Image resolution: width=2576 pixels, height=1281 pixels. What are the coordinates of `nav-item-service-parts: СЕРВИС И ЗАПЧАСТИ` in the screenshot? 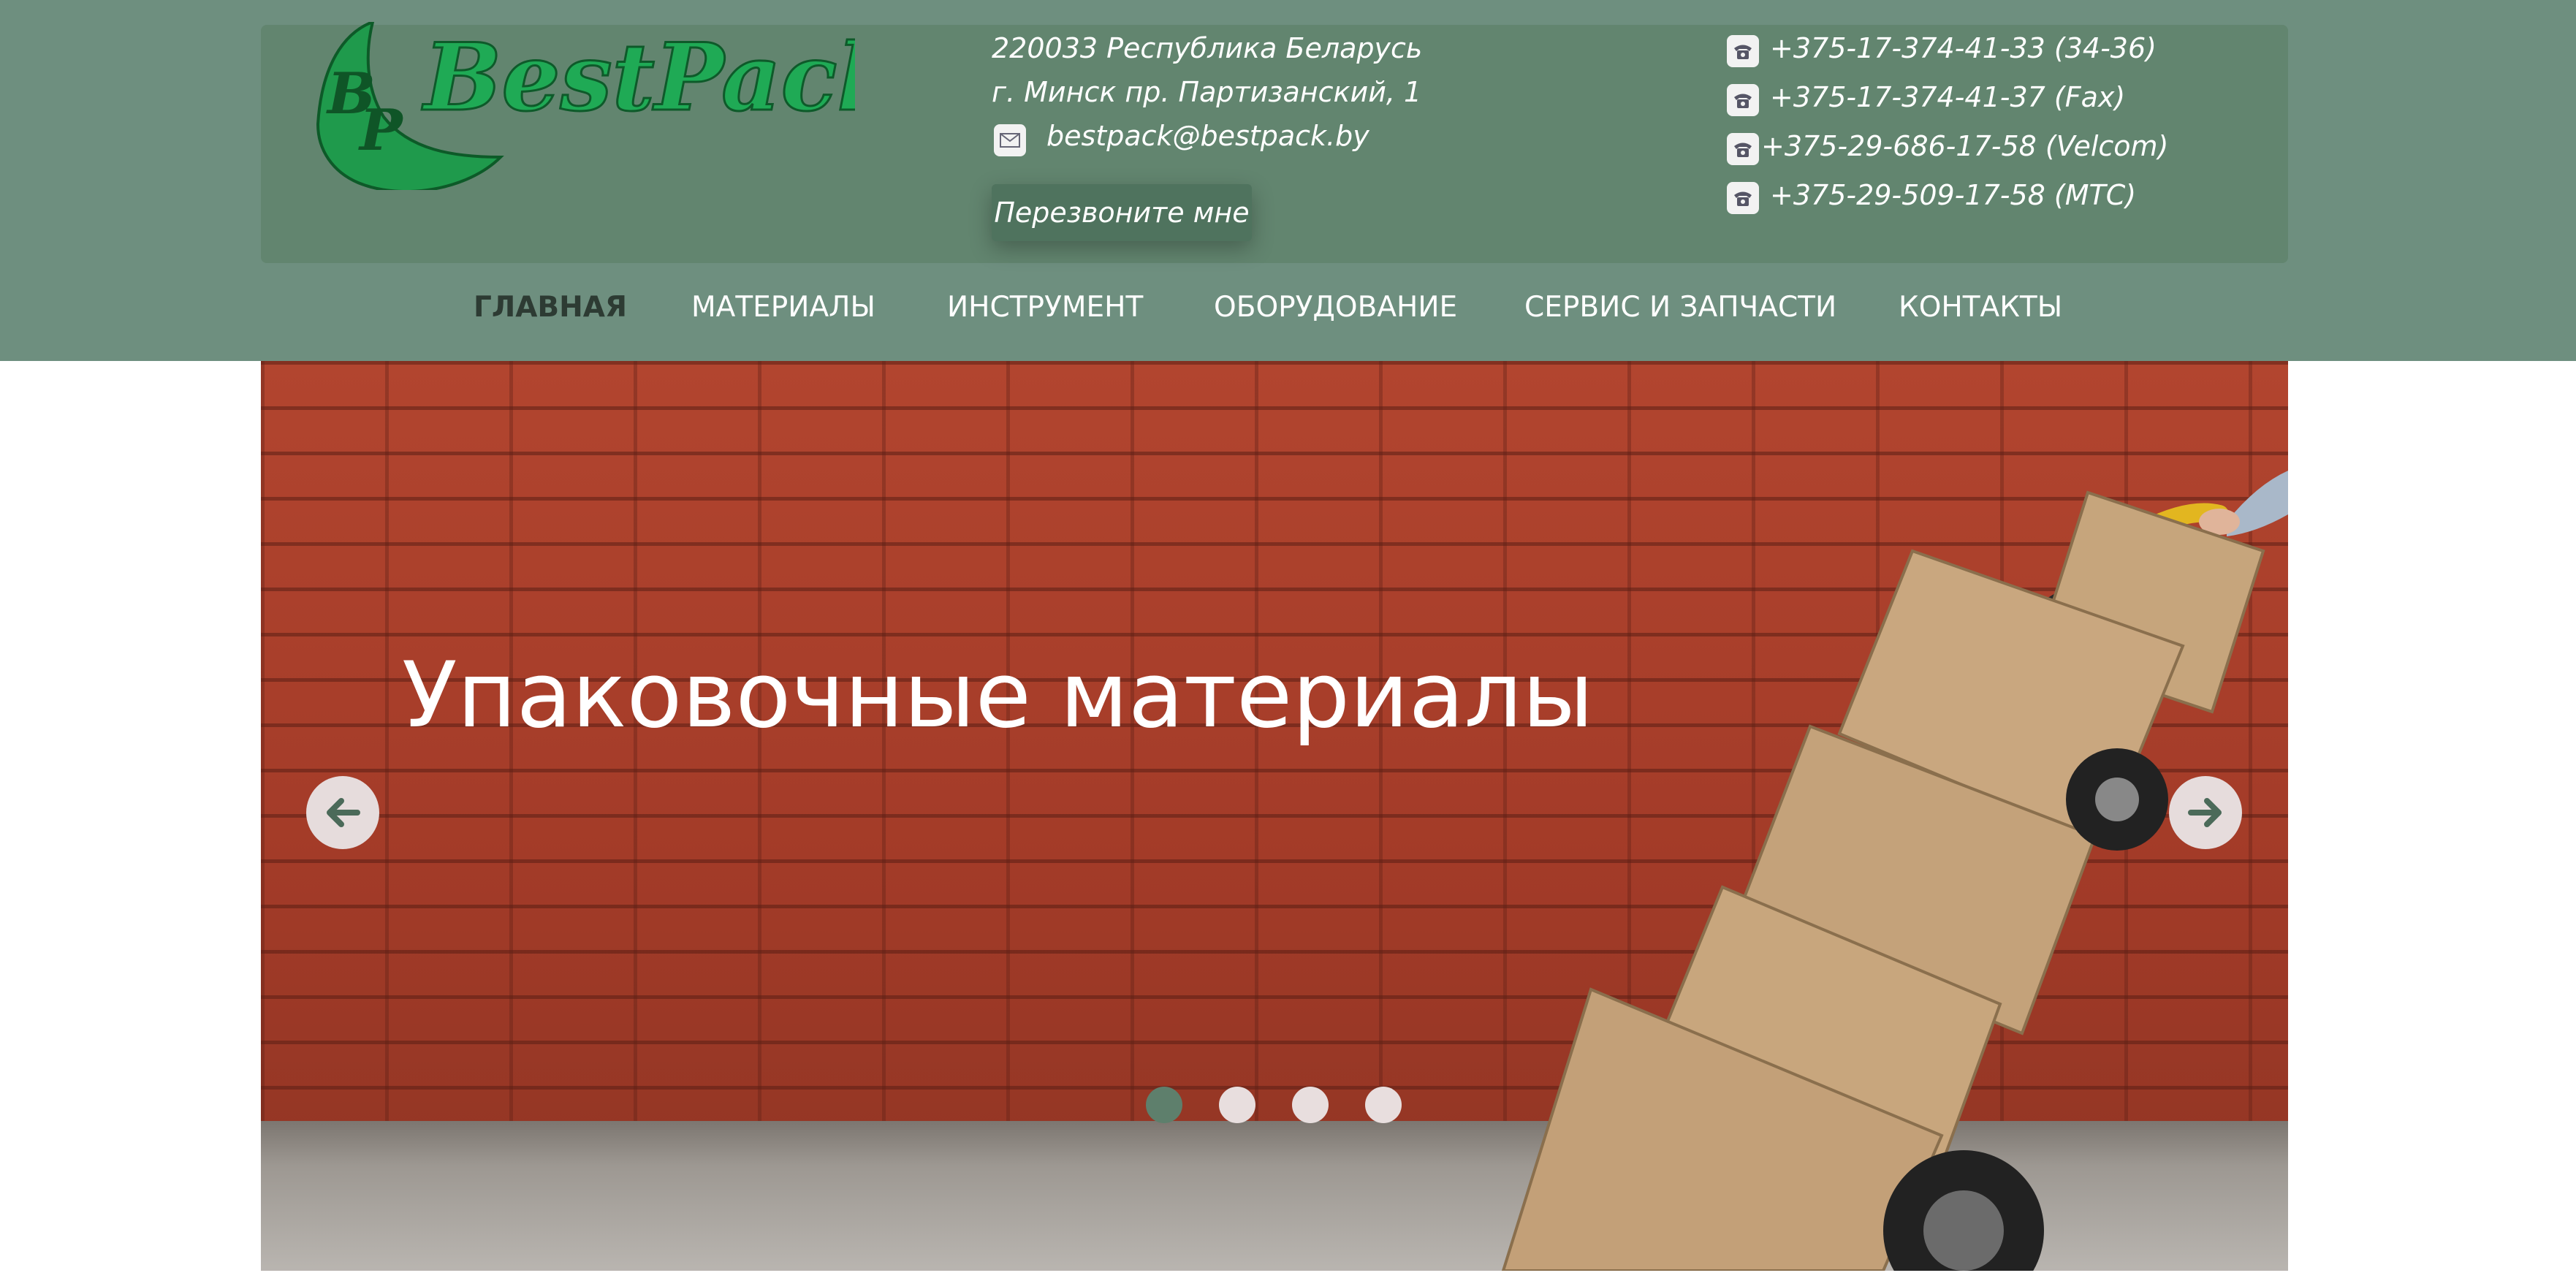 It's located at (1680, 307).